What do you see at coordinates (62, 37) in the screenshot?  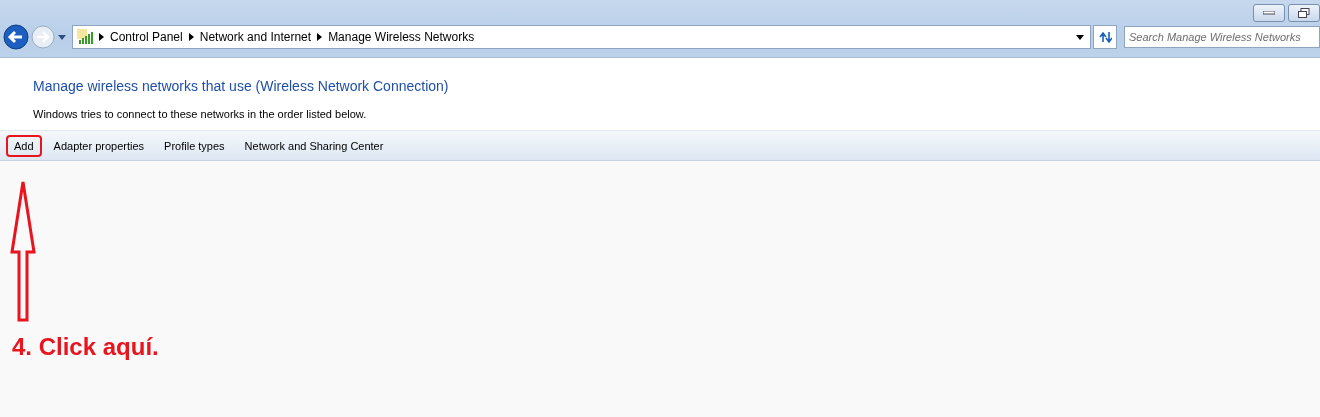 I see `history-dropdown-icon` at bounding box center [62, 37].